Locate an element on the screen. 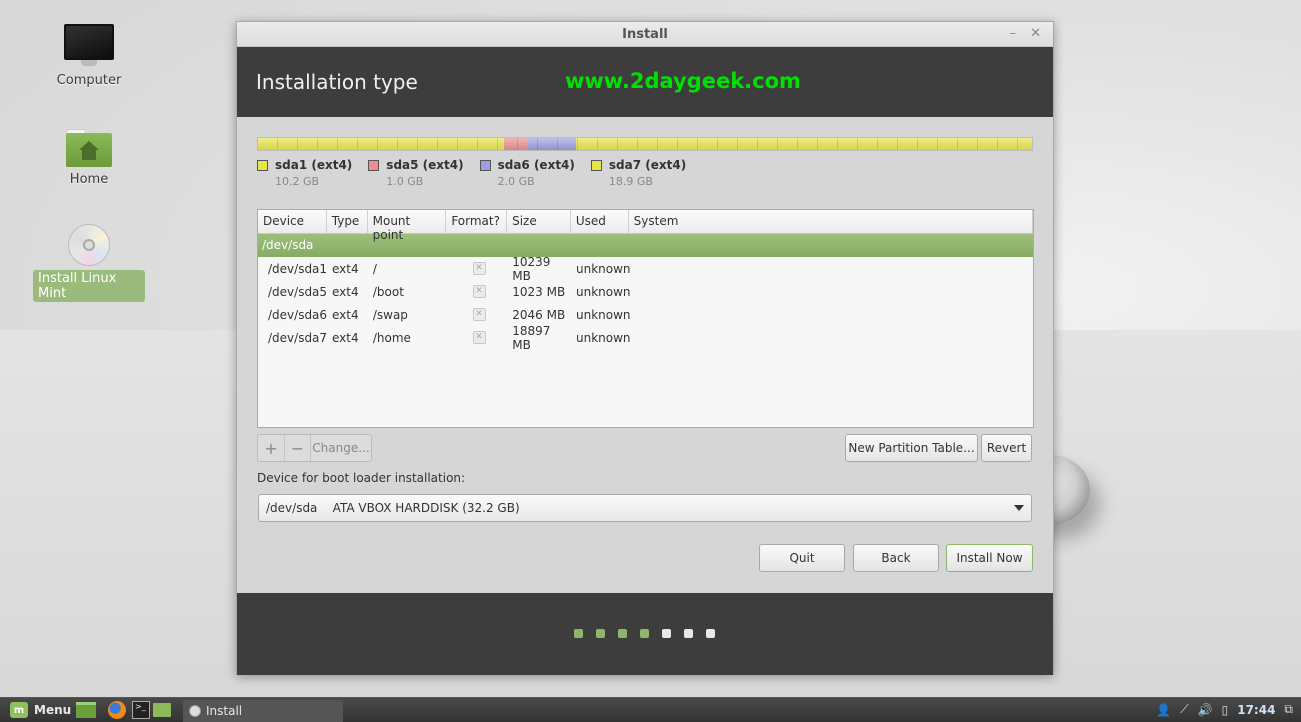 Image resolution: width=1301 pixels, height=722 pixels. legend-size: 2.0 GB is located at coordinates (516, 181).